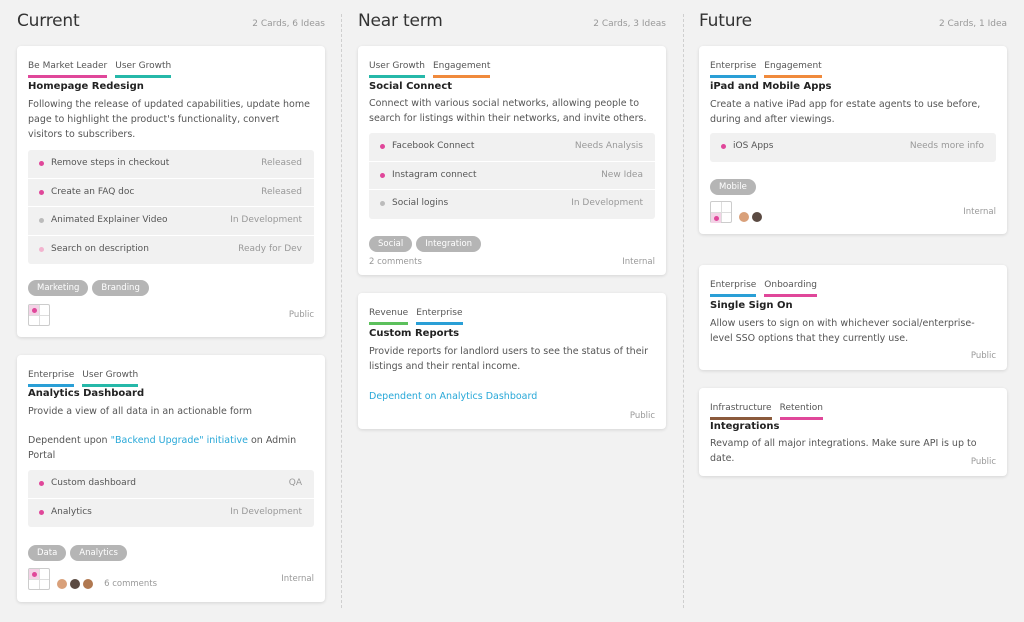  What do you see at coordinates (120, 288) in the screenshot?
I see `label-chip: Branding` at bounding box center [120, 288].